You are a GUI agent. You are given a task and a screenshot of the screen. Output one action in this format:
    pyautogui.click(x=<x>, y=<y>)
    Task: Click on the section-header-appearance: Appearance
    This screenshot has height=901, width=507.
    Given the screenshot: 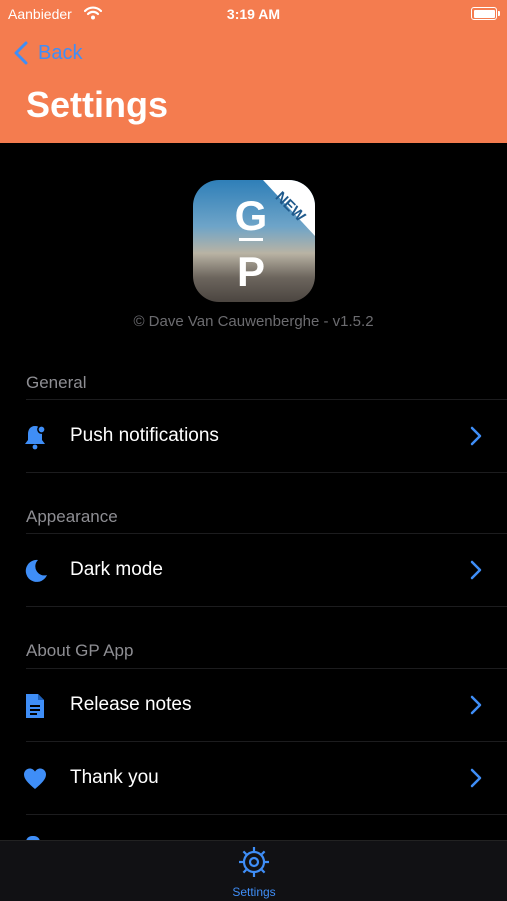 What is the action you would take?
    pyautogui.click(x=72, y=516)
    